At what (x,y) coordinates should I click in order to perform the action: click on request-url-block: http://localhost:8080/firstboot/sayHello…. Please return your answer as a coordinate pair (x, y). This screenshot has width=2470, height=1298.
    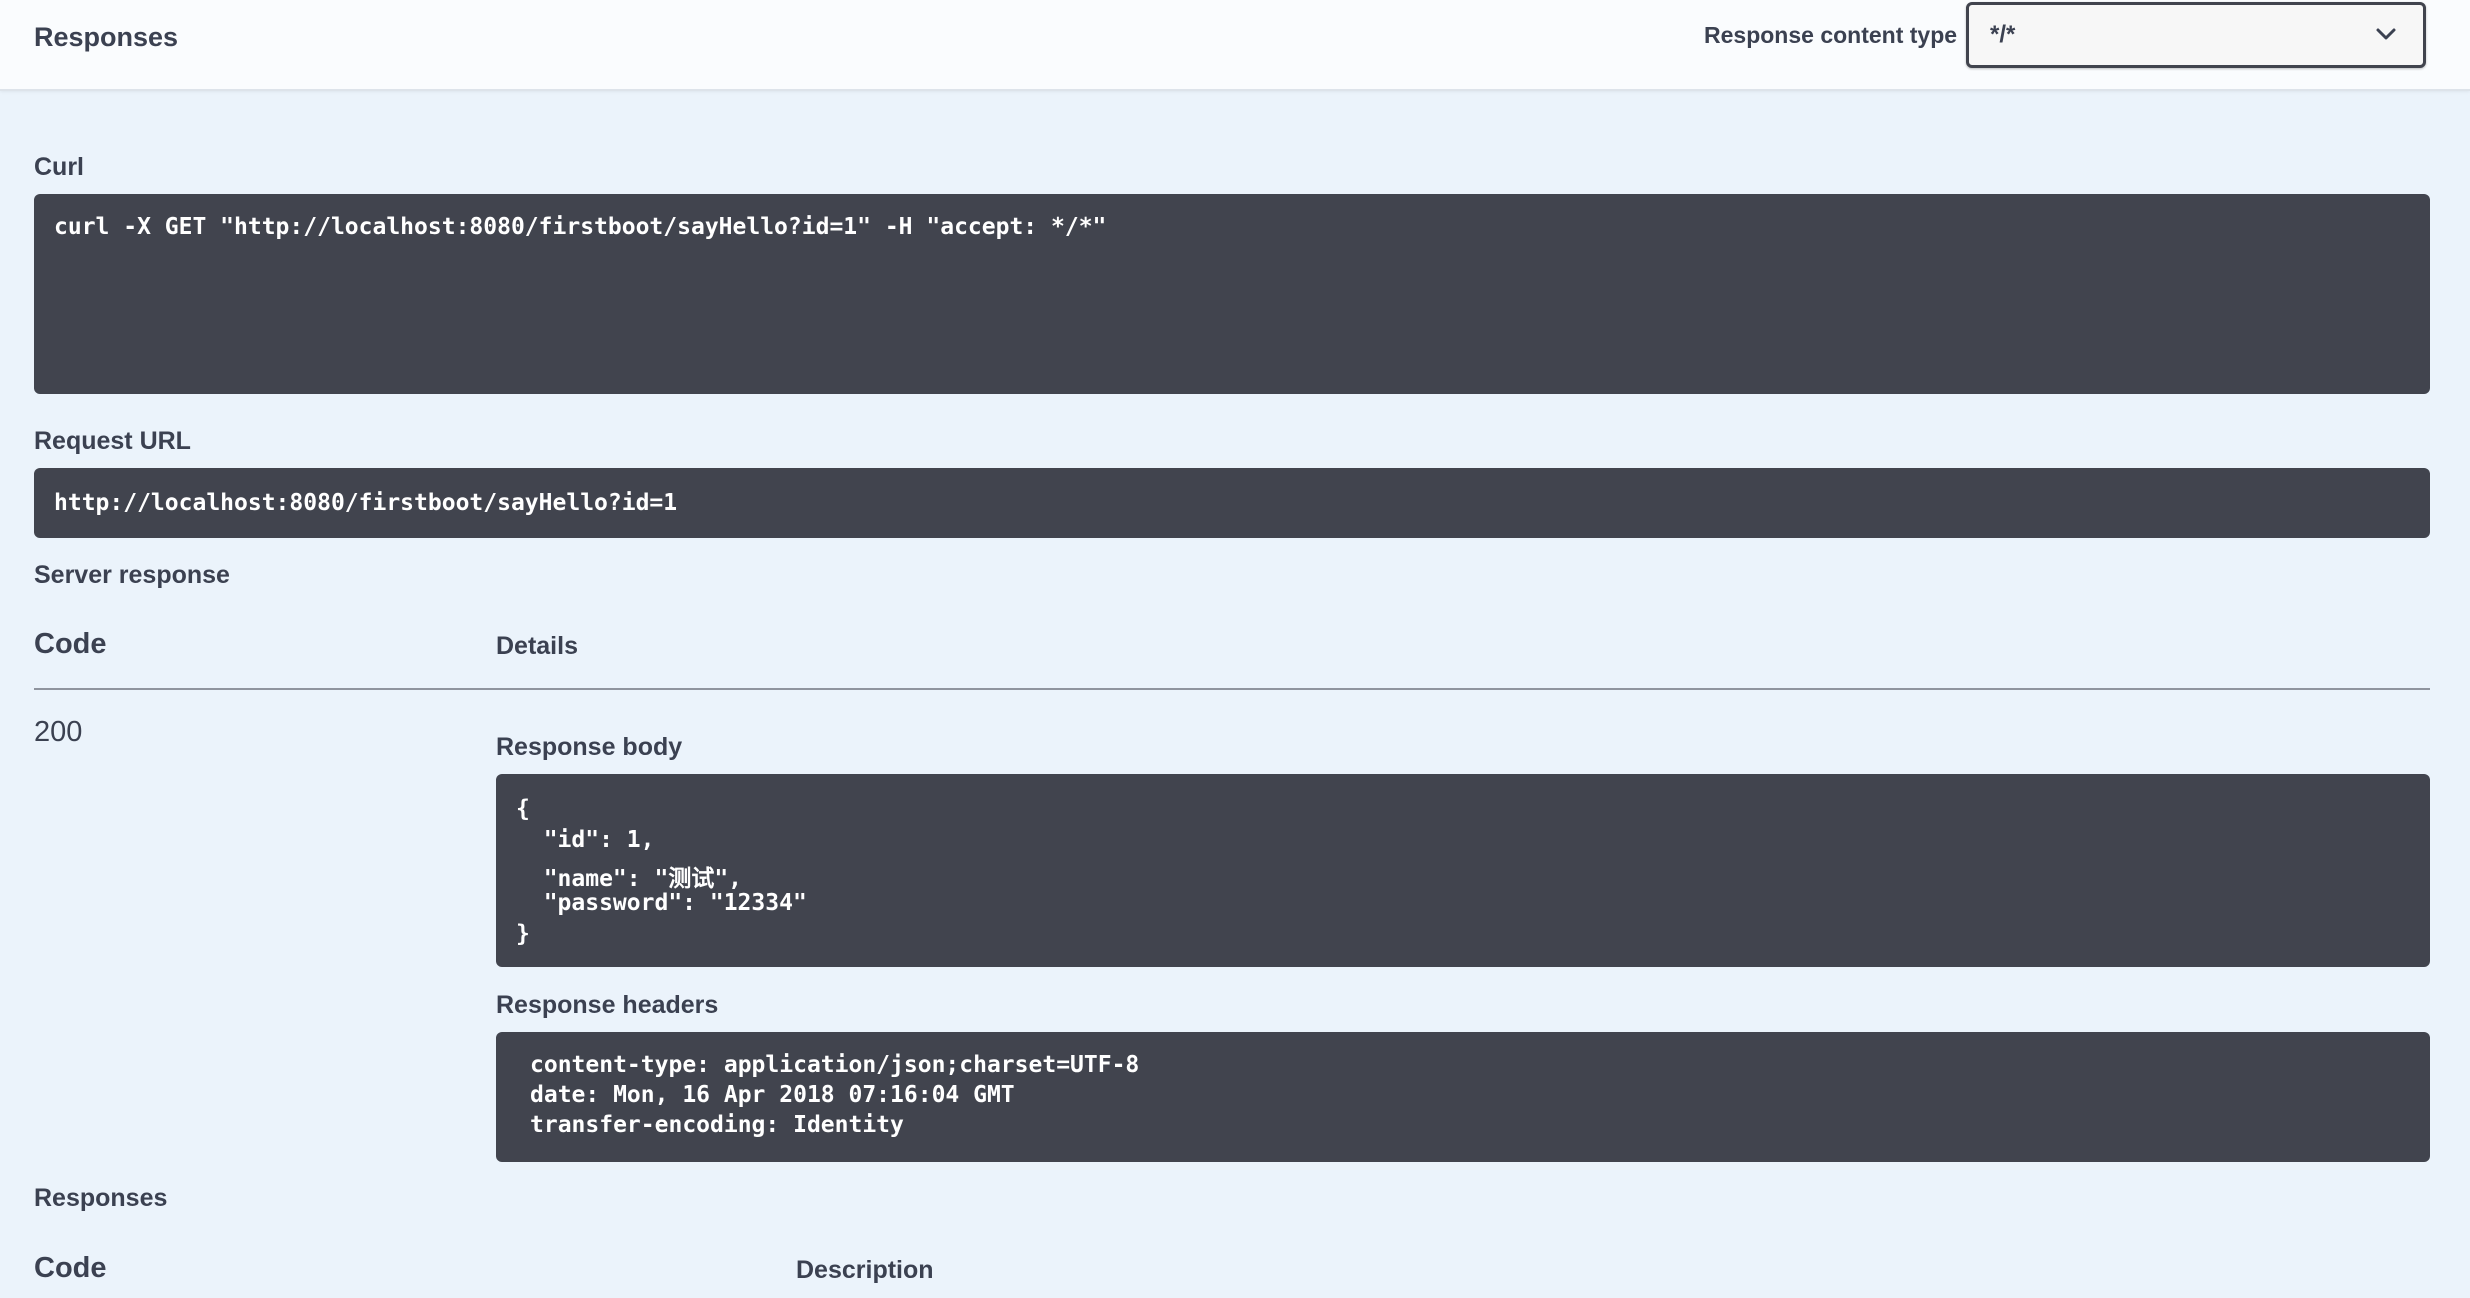
    Looking at the image, I should click on (1232, 503).